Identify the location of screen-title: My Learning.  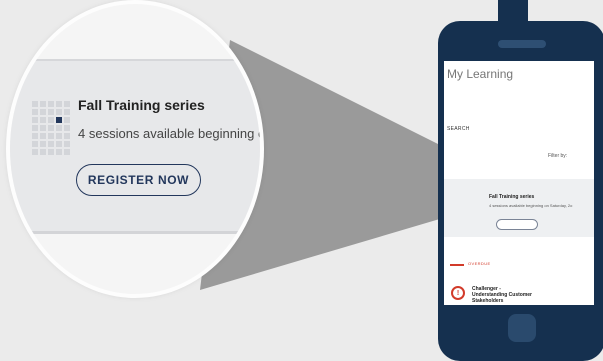
(480, 74).